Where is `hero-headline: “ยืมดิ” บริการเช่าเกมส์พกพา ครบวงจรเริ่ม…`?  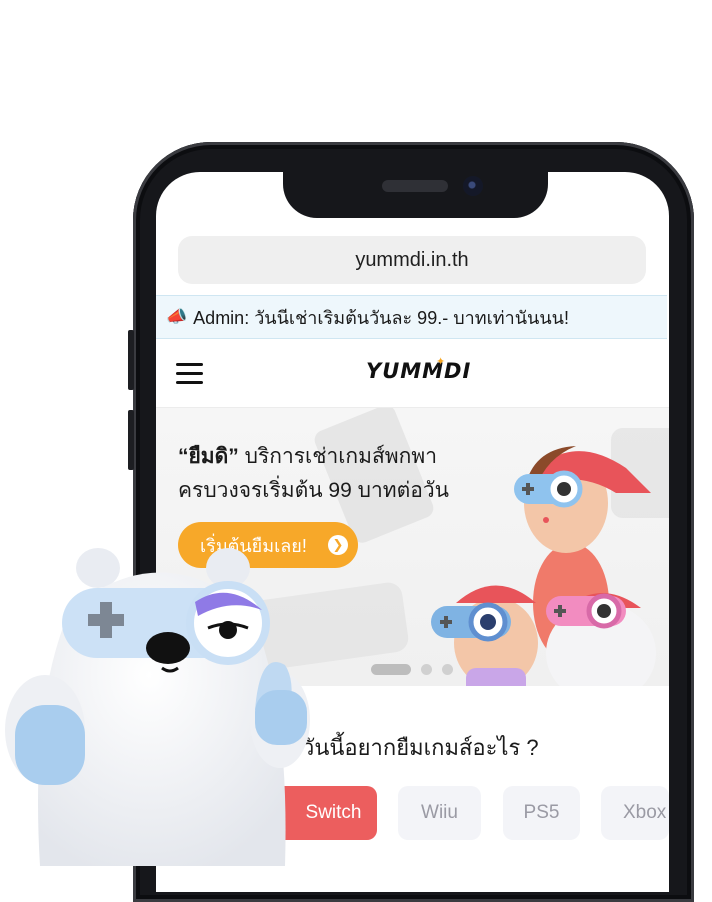
hero-headline: “ยืมดิ” บริการเช่าเกมส์พกพา ครบวงจรเริ่ม… is located at coordinates (313, 474).